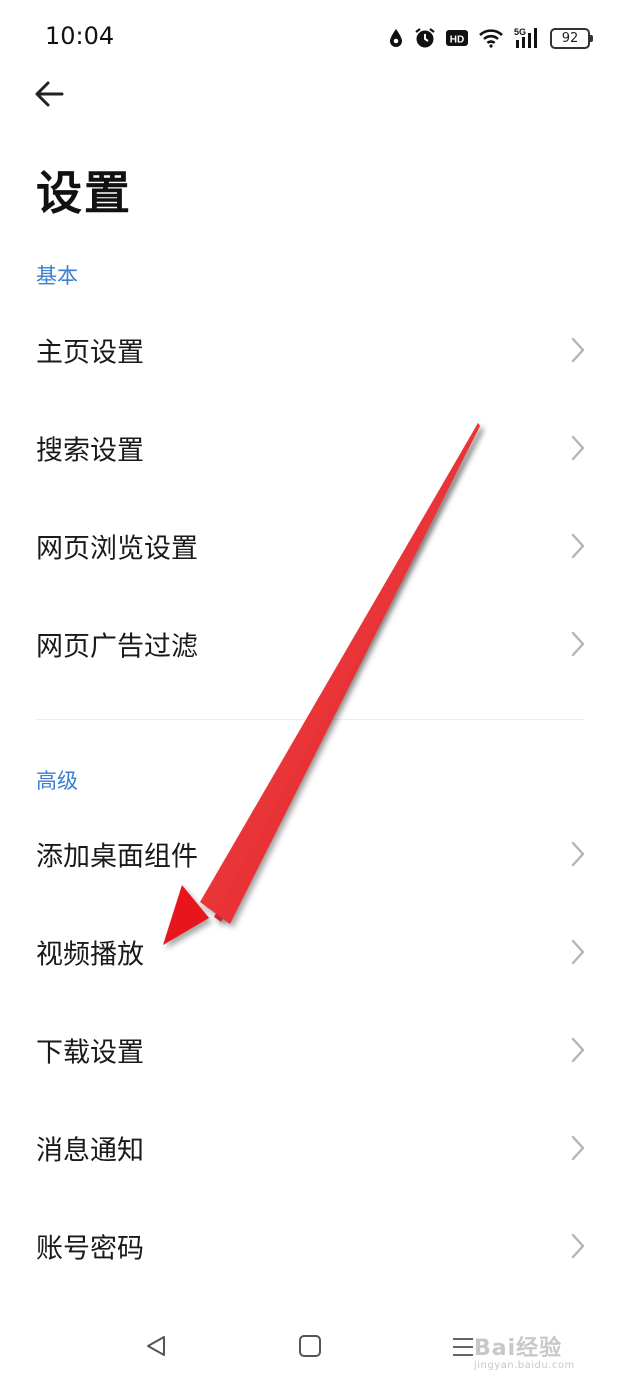 The width and height of the screenshot is (620, 1386). I want to click on settings-row-search: 搜索设置, so click(310, 448).